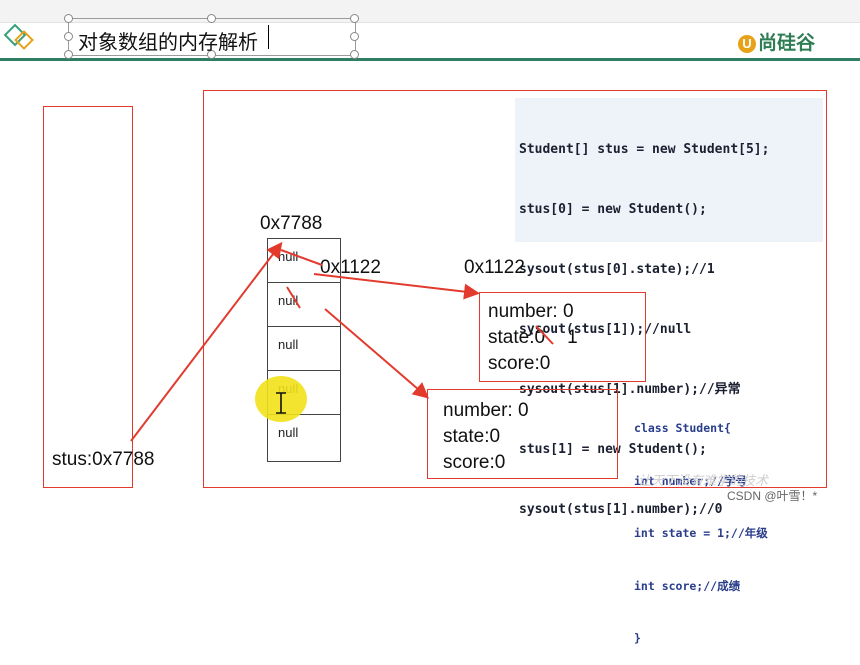 This screenshot has height=665, width=860. What do you see at coordinates (687, 585) in the screenshot?
I see `class-line: int score;//成绩` at bounding box center [687, 585].